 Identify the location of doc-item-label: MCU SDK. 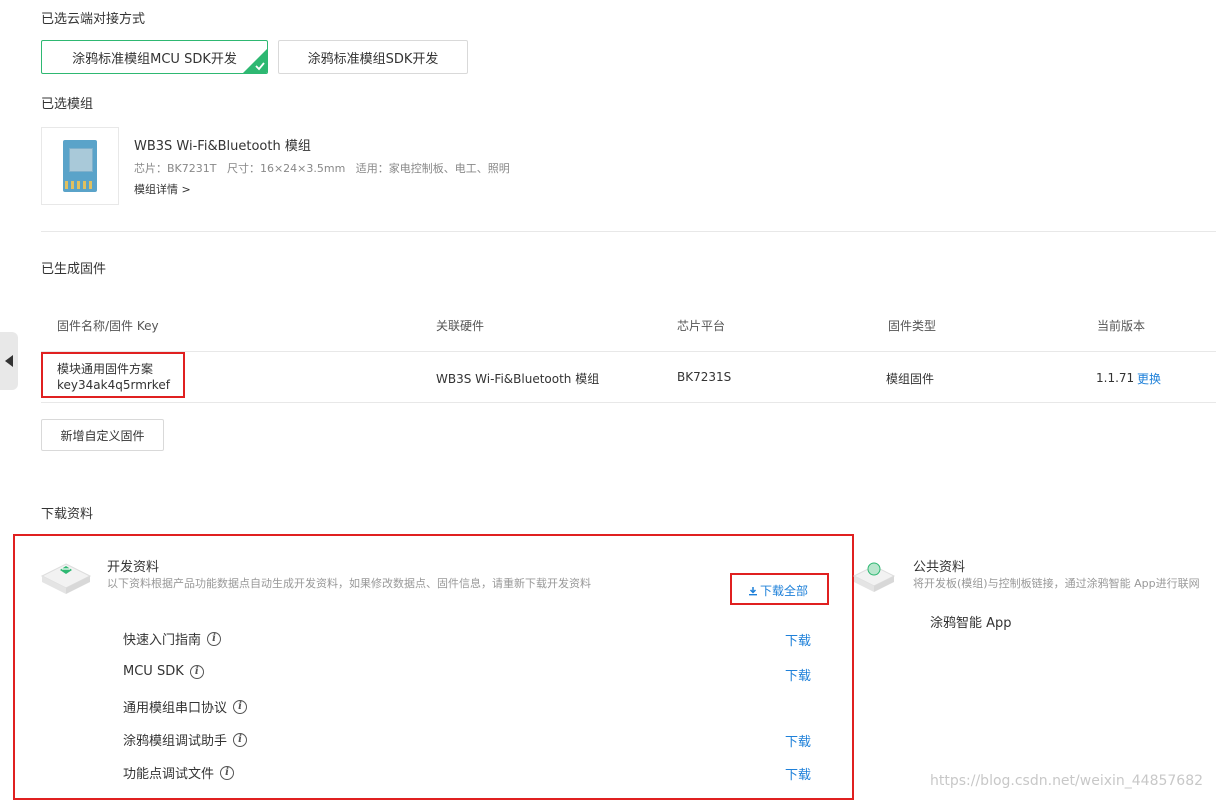
(153, 671).